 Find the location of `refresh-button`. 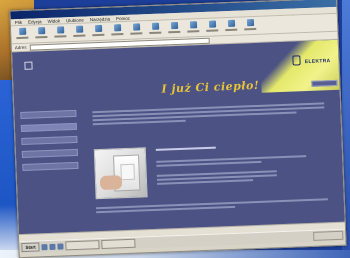

refresh-button is located at coordinates (79, 32).